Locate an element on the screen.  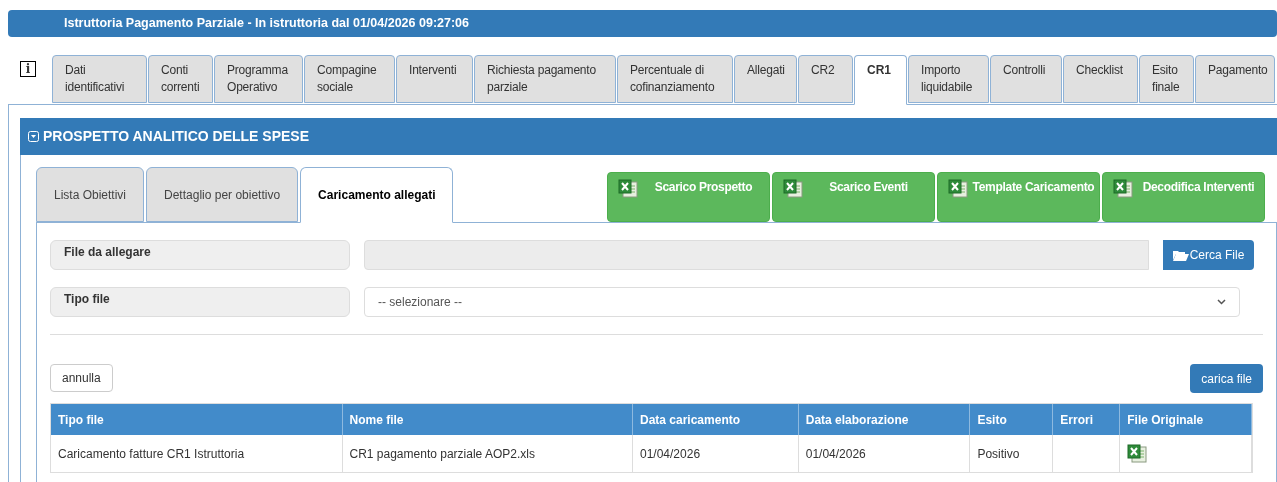
column-header: Tipo file is located at coordinates (197, 419).